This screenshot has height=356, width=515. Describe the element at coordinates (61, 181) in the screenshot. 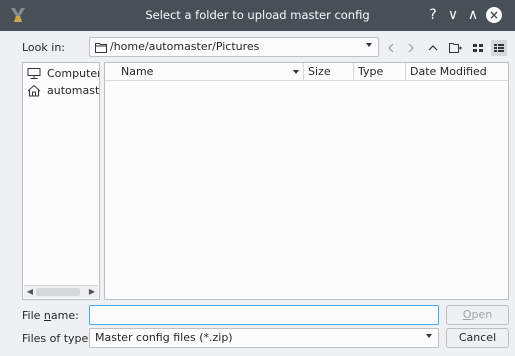

I see `places-sidebar: Computer automast ◀ ▶` at that location.